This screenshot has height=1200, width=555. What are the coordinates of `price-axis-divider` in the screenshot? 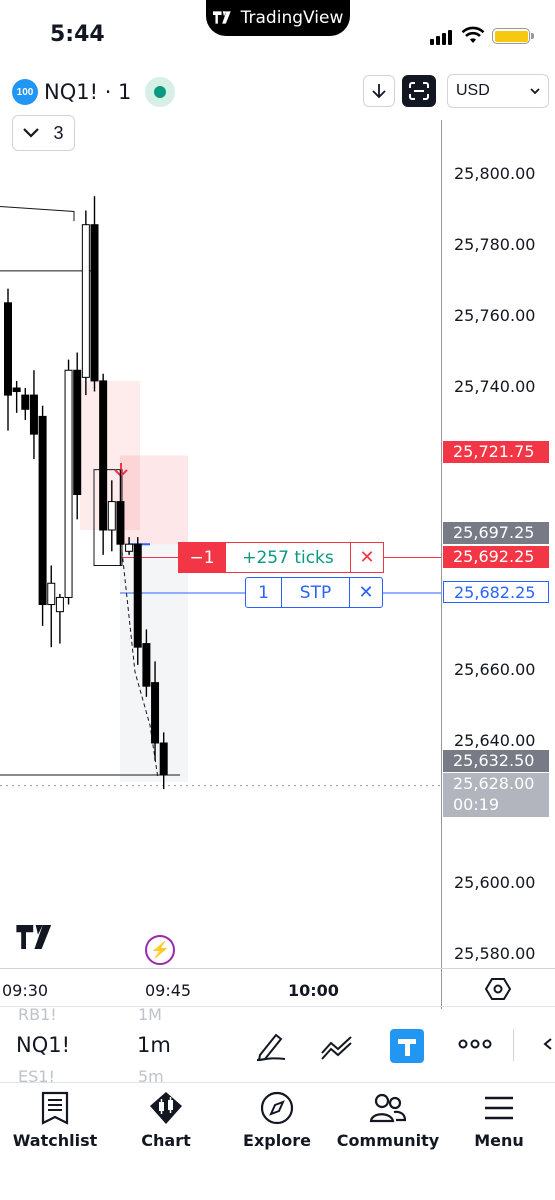 It's located at (441, 563).